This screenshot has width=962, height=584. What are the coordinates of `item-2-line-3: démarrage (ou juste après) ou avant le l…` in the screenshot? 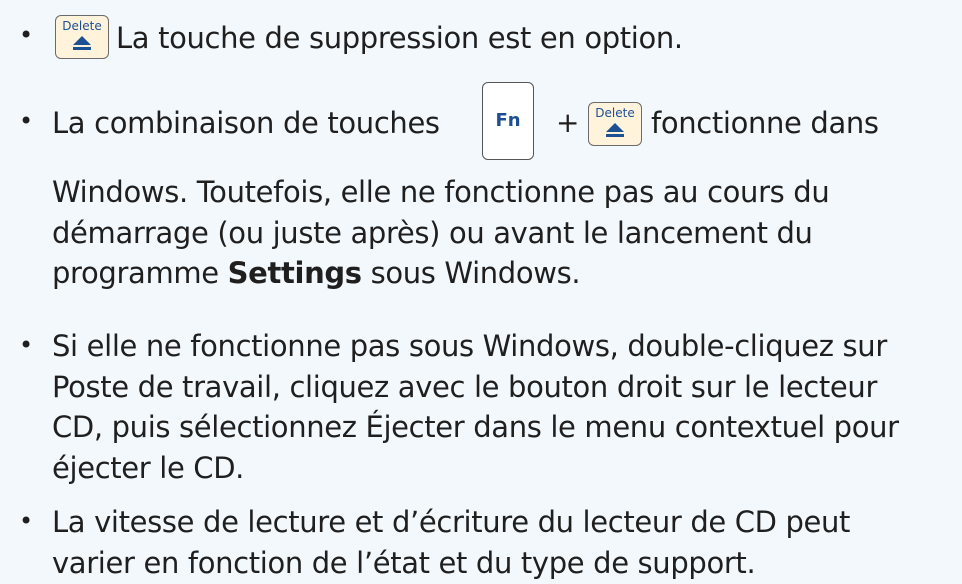 It's located at (432, 232).